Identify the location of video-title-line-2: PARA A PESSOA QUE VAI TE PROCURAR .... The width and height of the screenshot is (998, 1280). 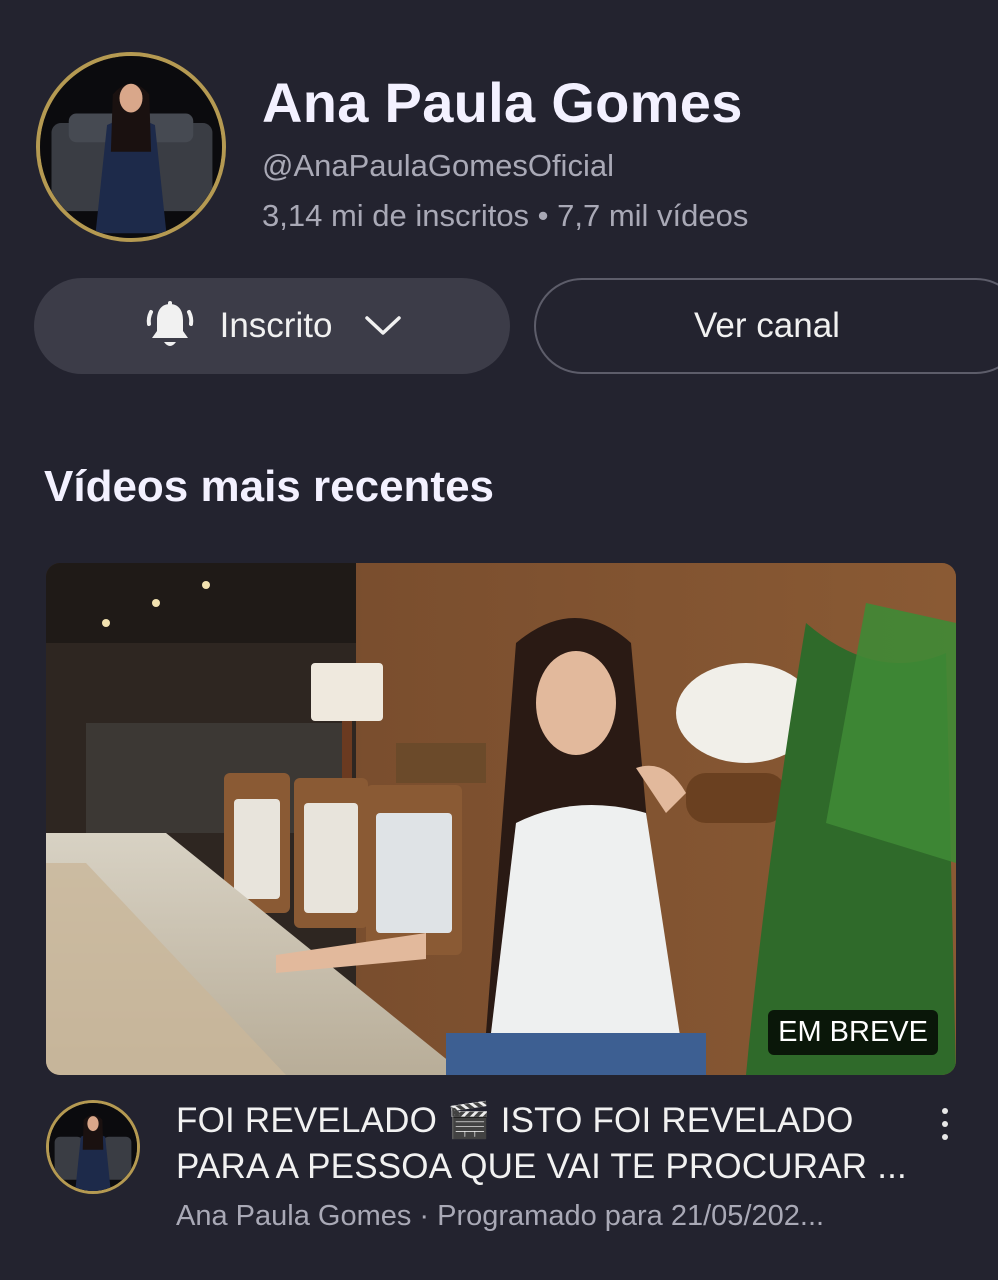
(541, 1166).